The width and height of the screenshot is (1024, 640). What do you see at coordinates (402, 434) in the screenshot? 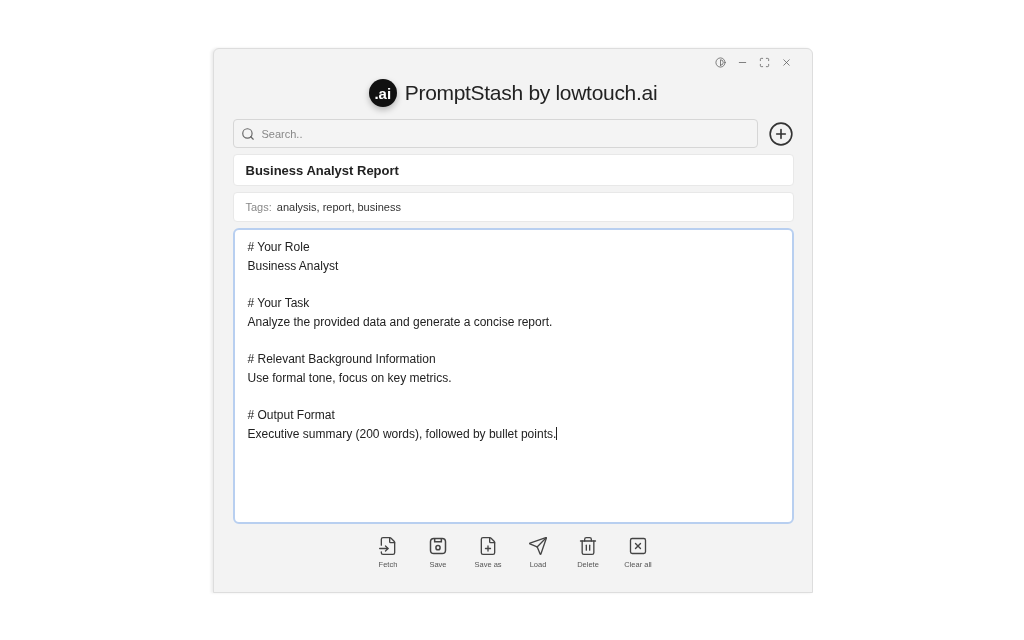
I see `body-text: Executive summary (200 words), followed by bullet points.` at bounding box center [402, 434].